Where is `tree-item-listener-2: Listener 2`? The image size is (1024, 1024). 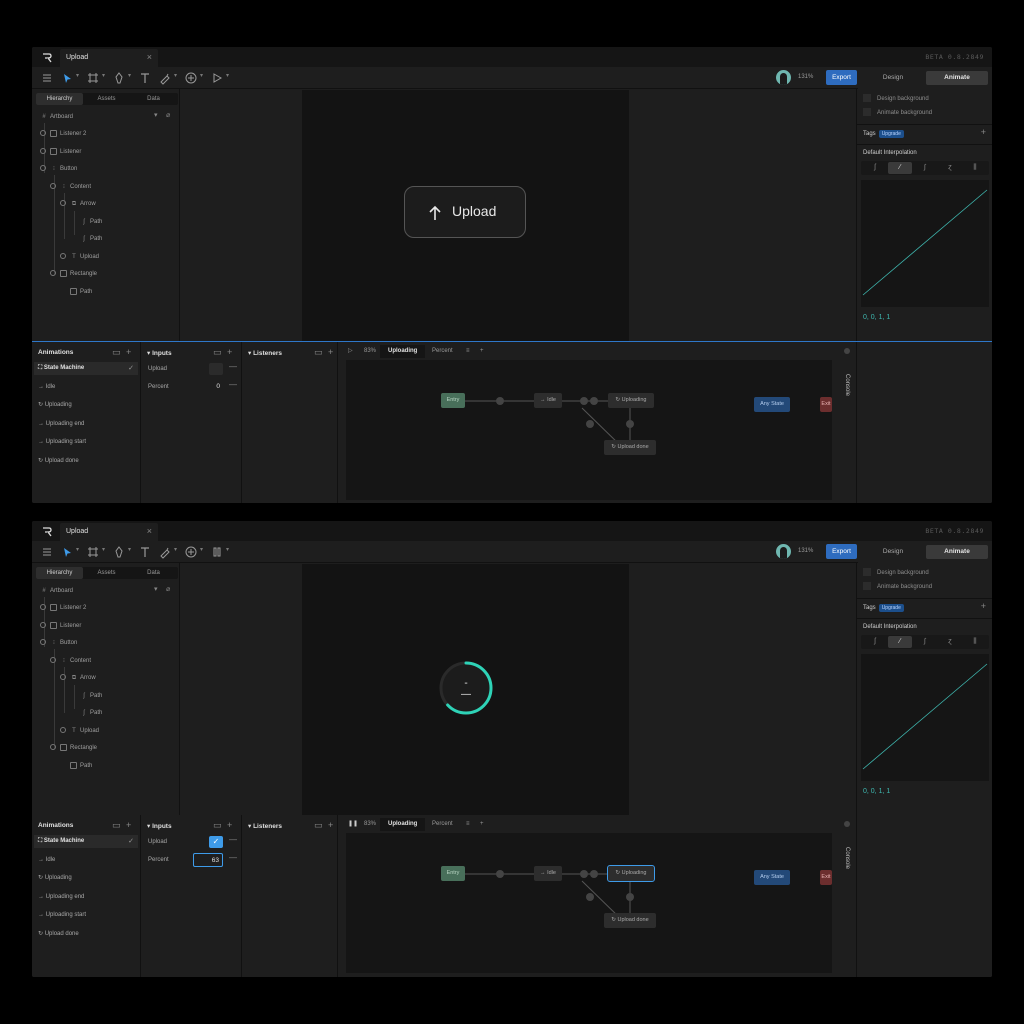 tree-item-listener-2: Listener 2 is located at coordinates (63, 134).